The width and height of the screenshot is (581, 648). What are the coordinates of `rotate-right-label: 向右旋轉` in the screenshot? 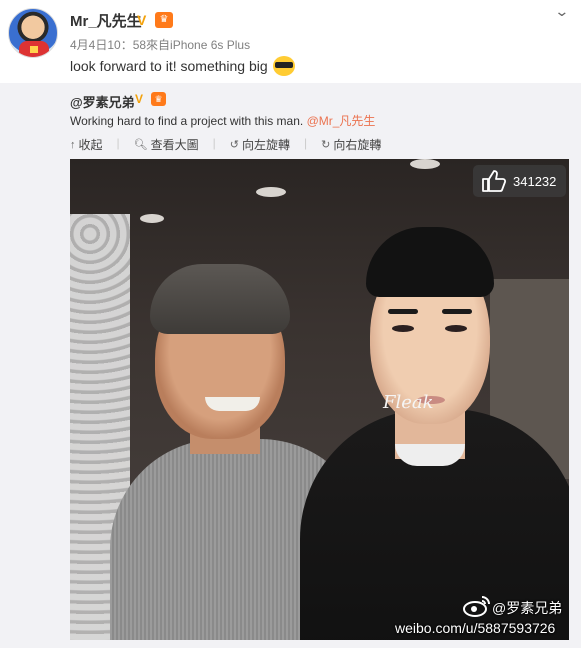 It's located at (357, 145).